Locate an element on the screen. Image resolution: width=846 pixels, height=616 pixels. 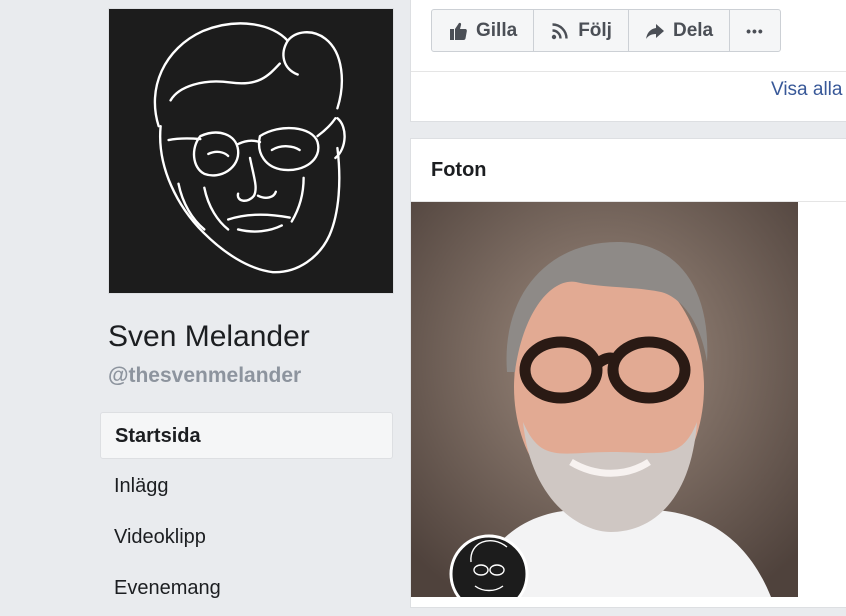
page-nav: Startsida Inlägg Videoklipp Evenemang is located at coordinates (246, 514).